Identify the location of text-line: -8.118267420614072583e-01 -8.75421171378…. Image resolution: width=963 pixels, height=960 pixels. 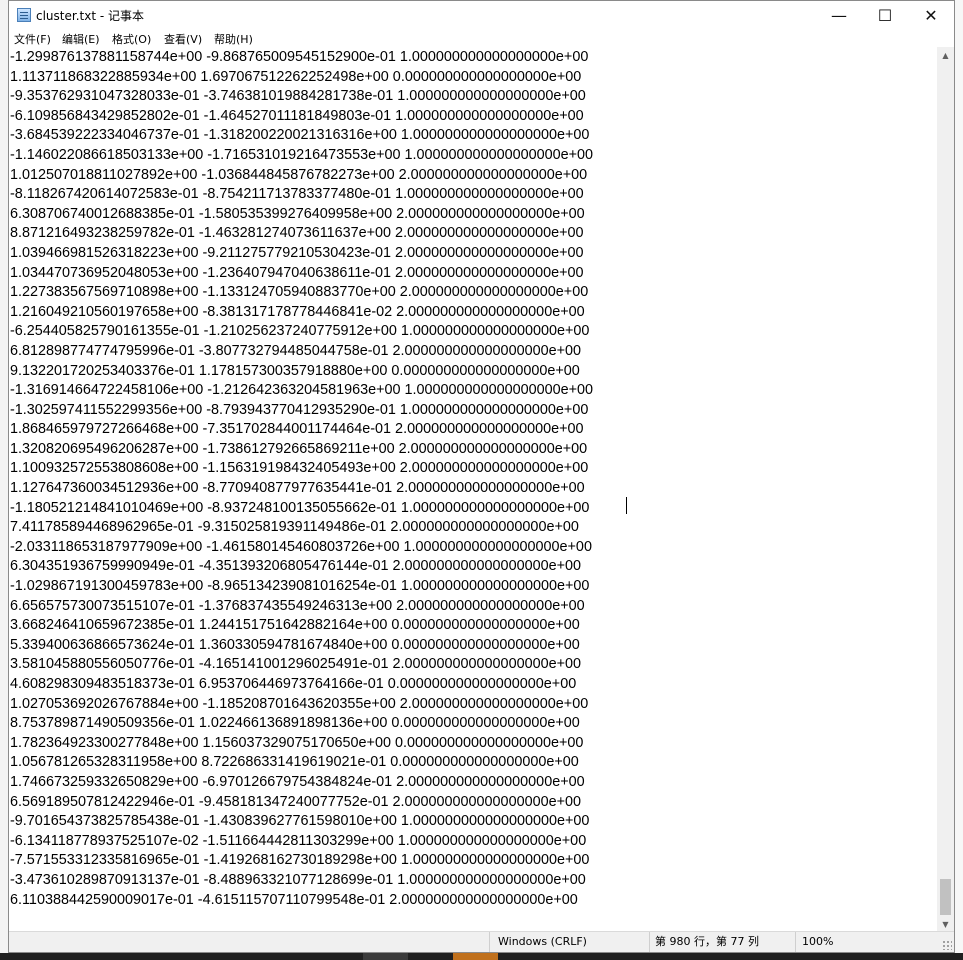
(297, 194).